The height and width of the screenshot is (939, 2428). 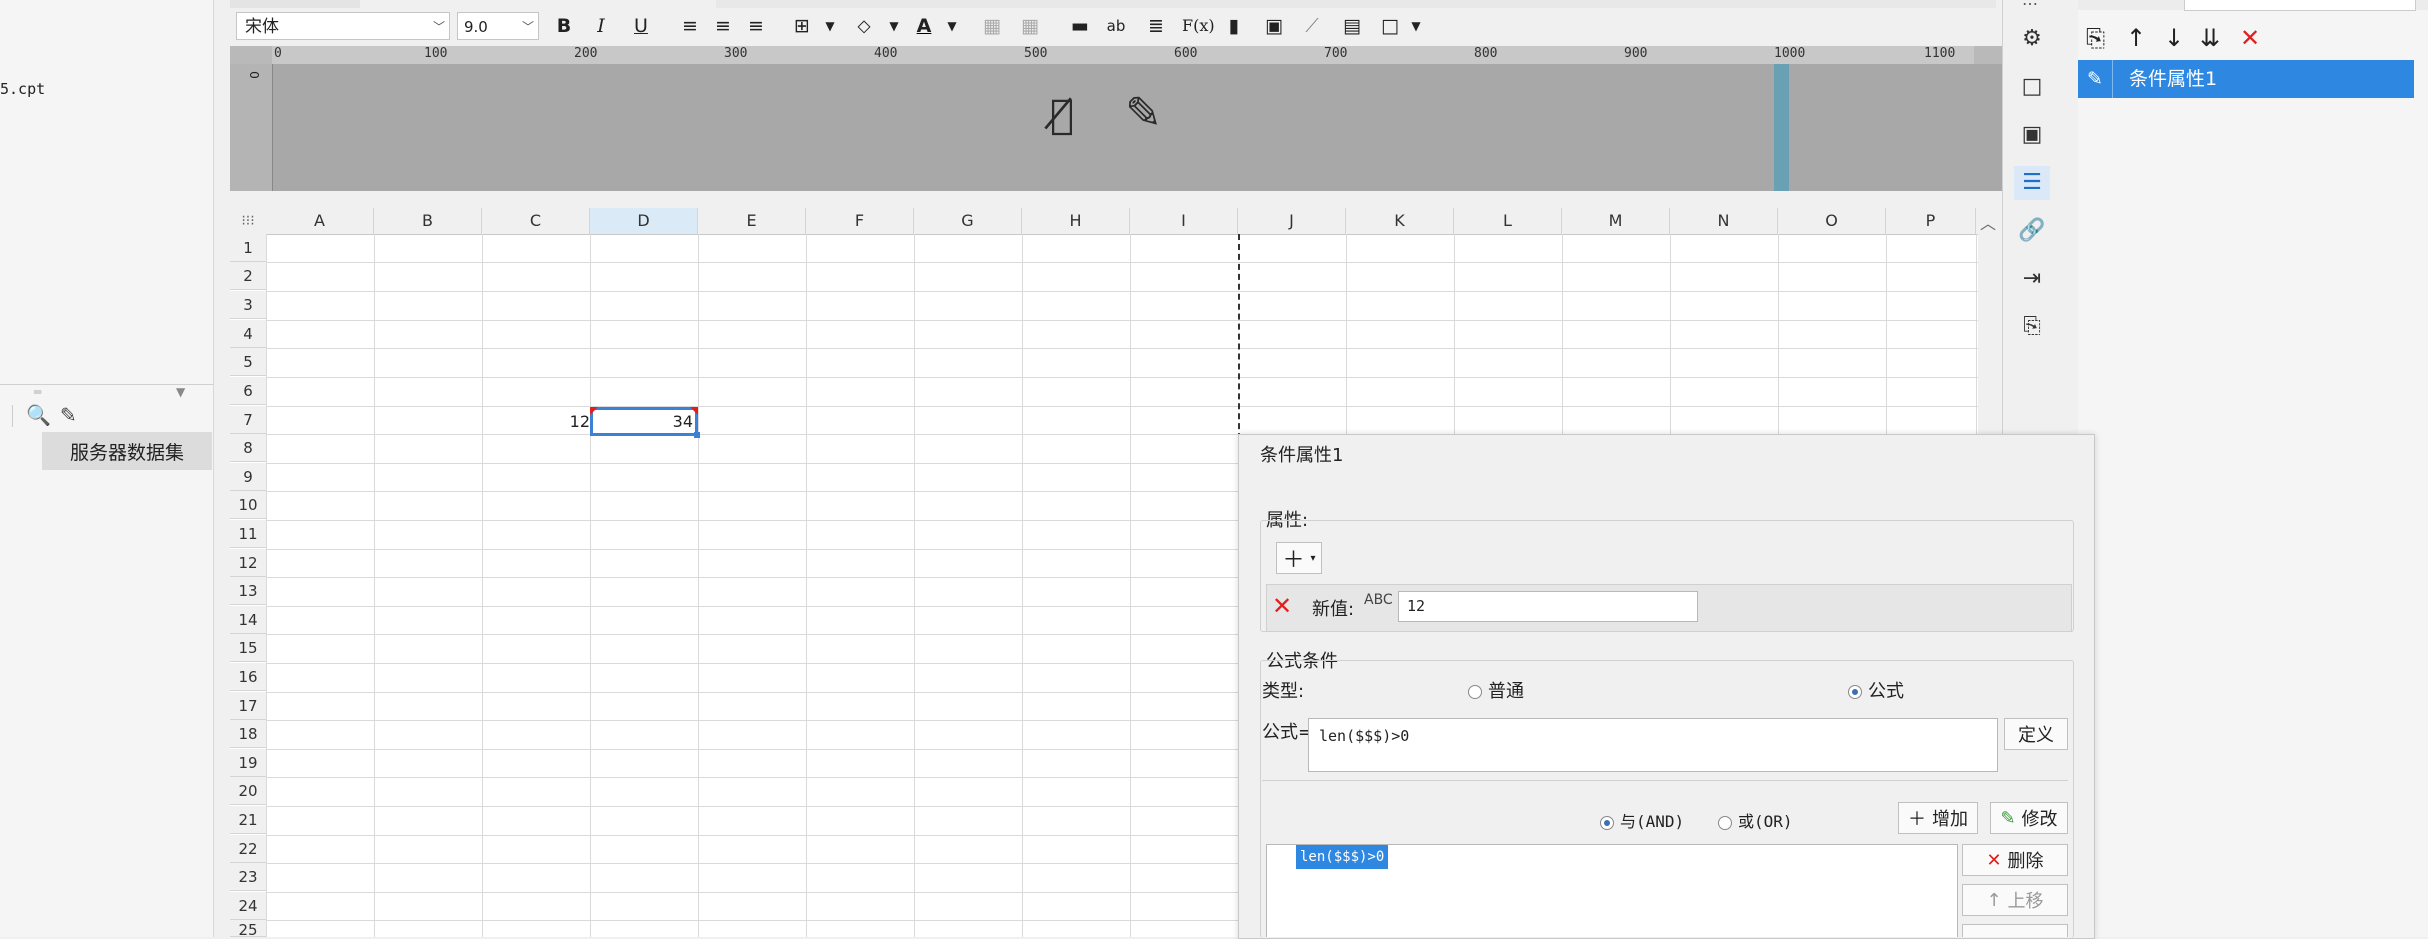 I want to click on column-header: G, so click(x=968, y=221).